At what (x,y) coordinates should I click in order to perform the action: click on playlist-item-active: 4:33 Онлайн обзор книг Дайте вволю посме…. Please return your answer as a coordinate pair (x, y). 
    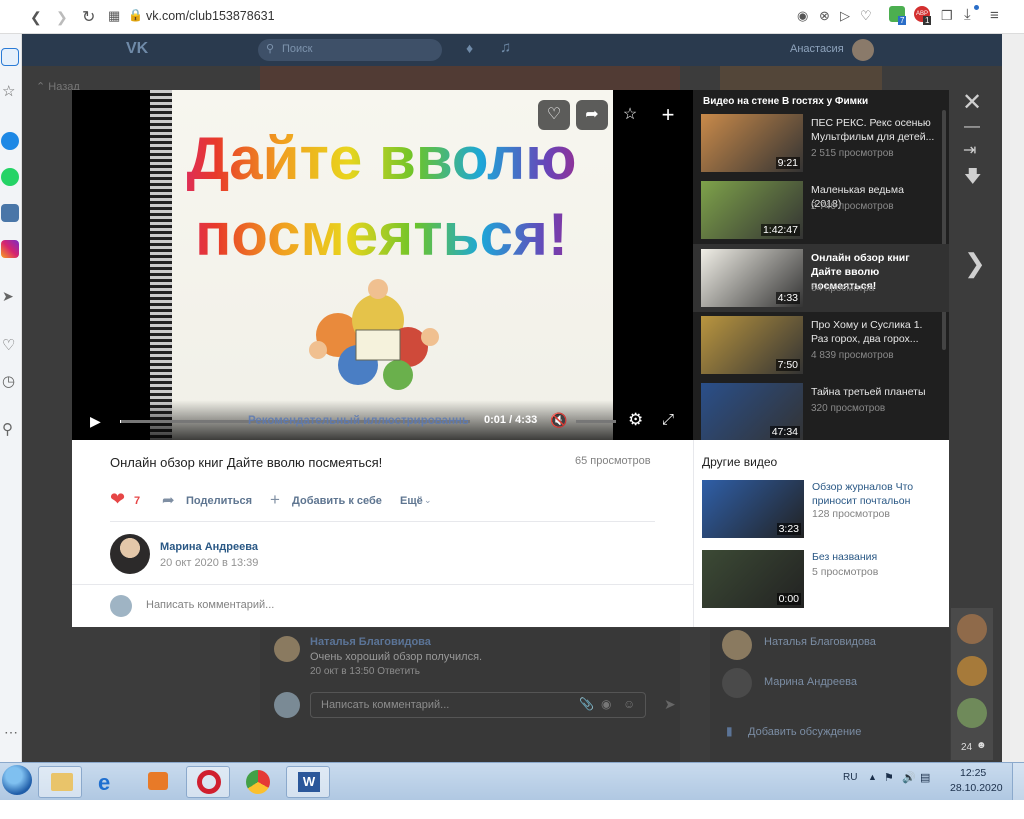
    Looking at the image, I should click on (821, 278).